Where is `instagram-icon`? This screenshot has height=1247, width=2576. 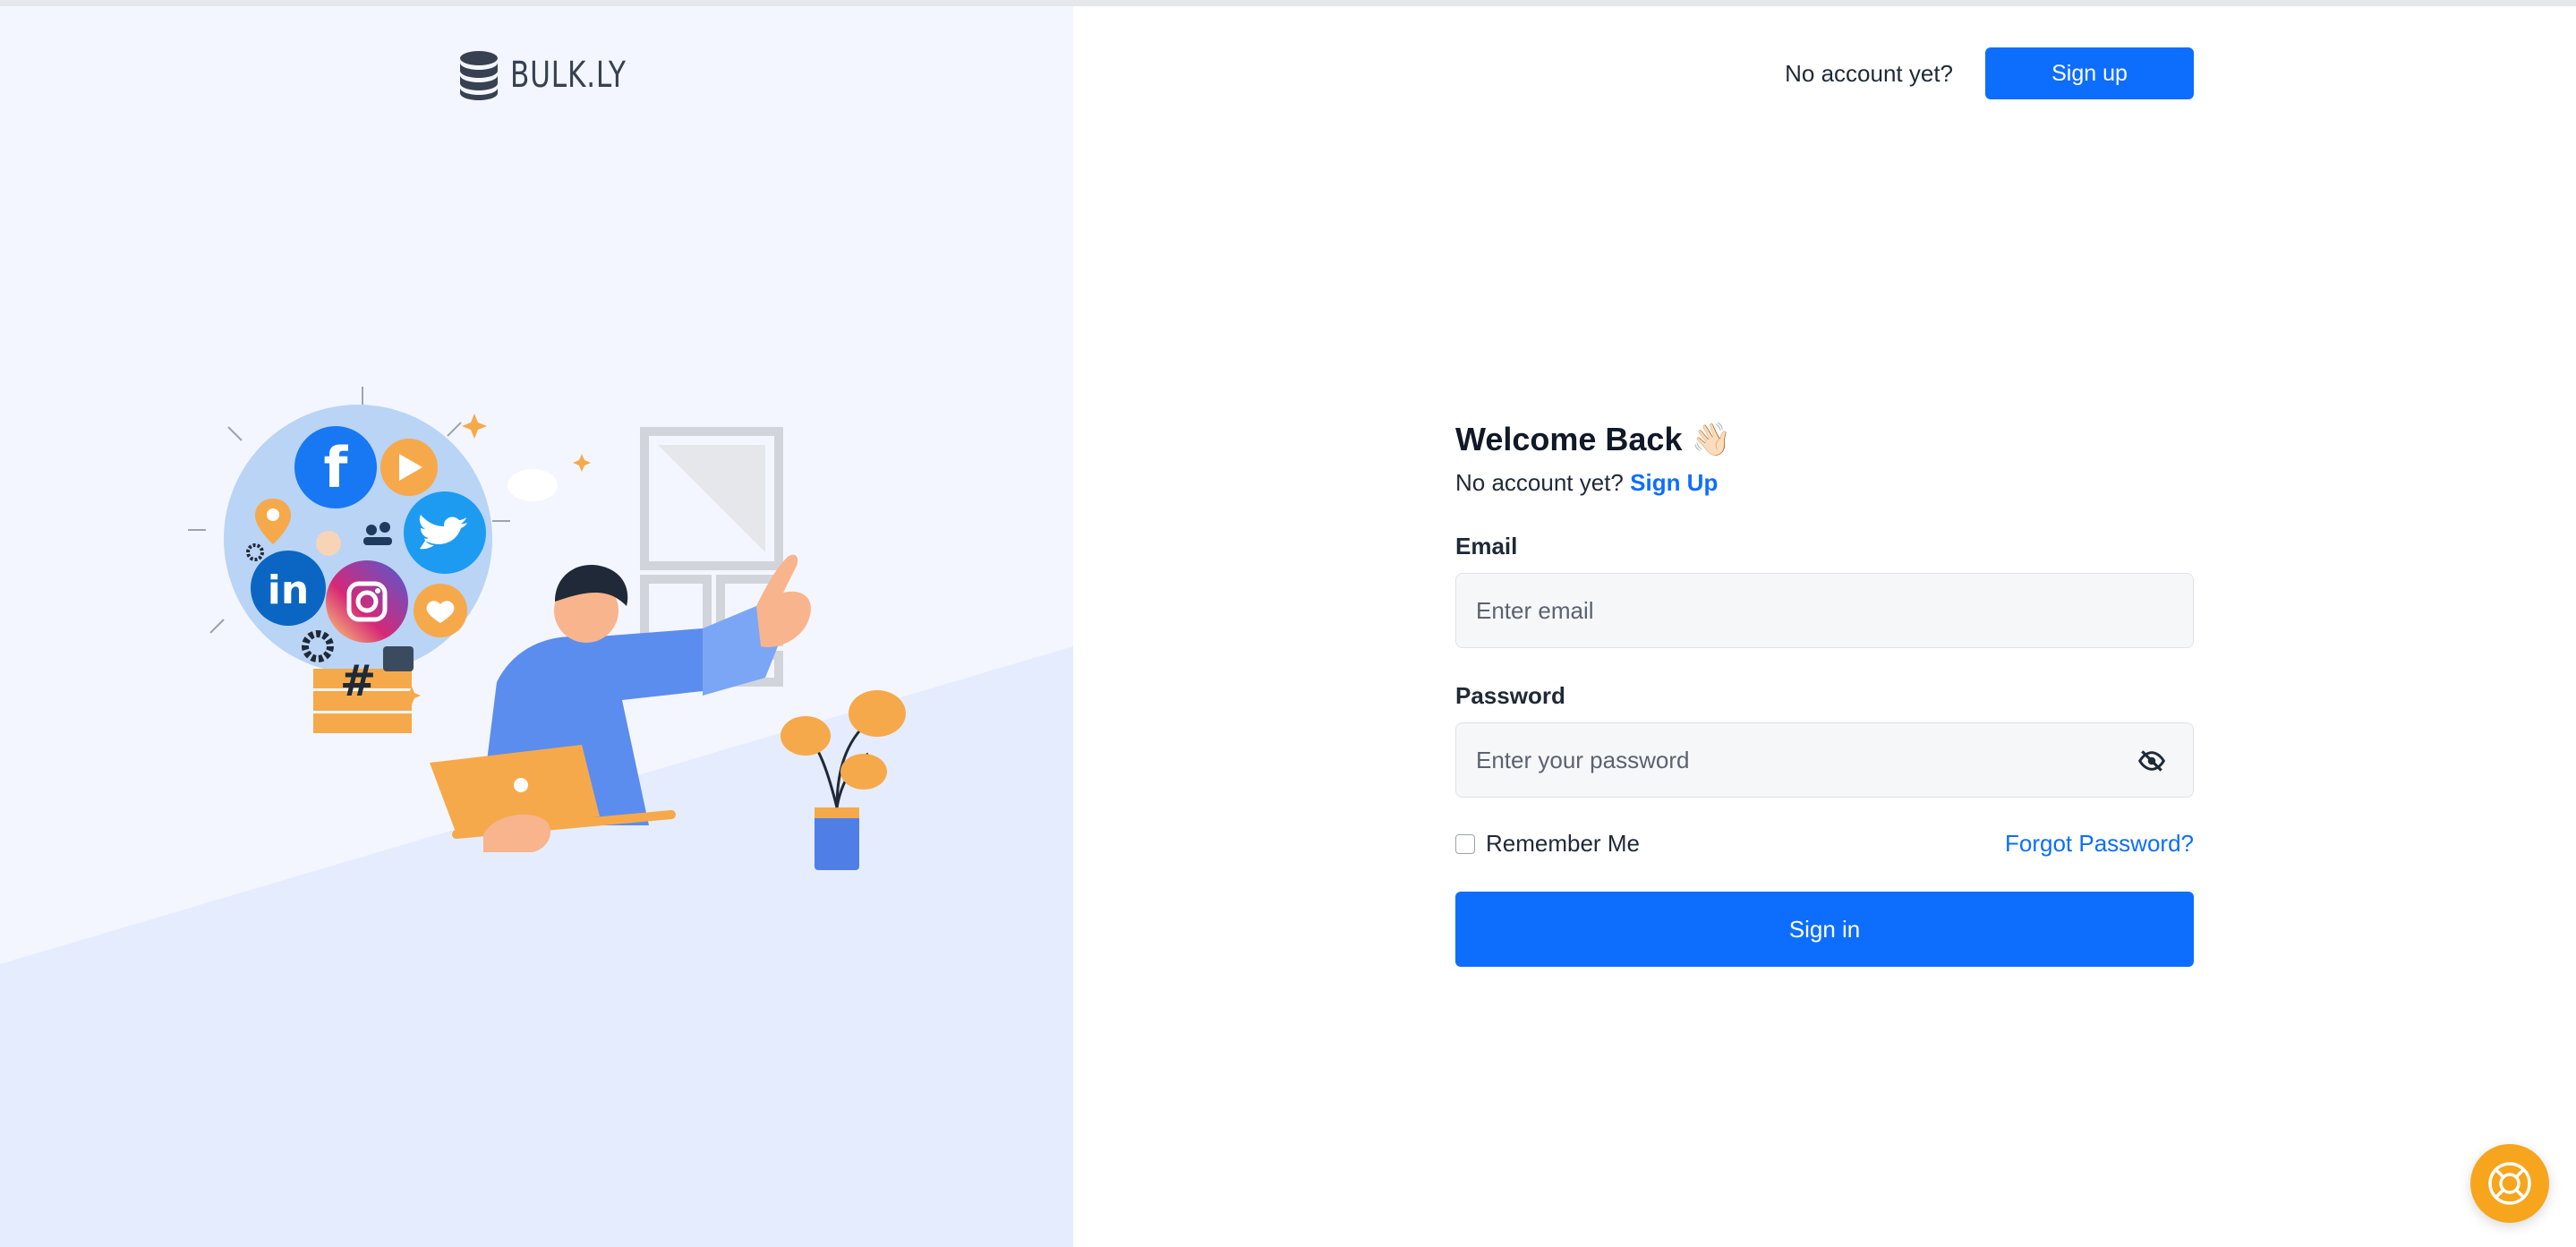 instagram-icon is located at coordinates (367, 601).